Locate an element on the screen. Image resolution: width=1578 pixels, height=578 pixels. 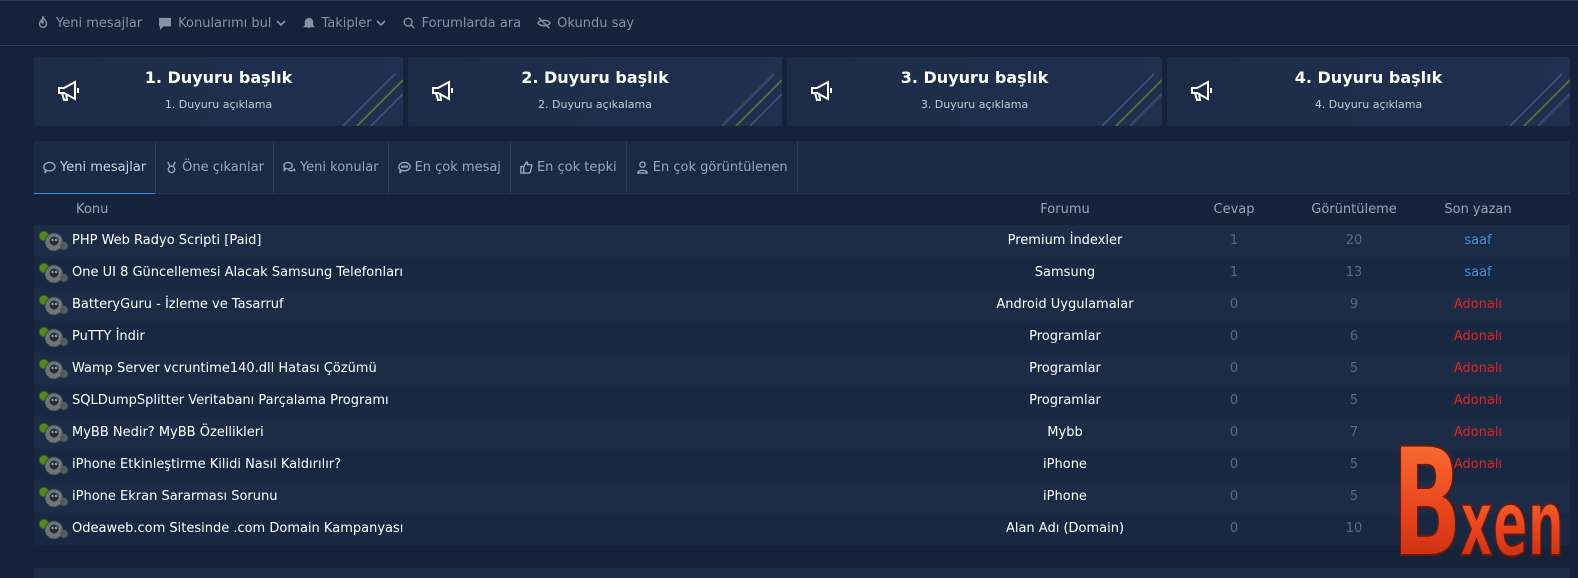
tab-label: En çok mesaj is located at coordinates (457, 167).